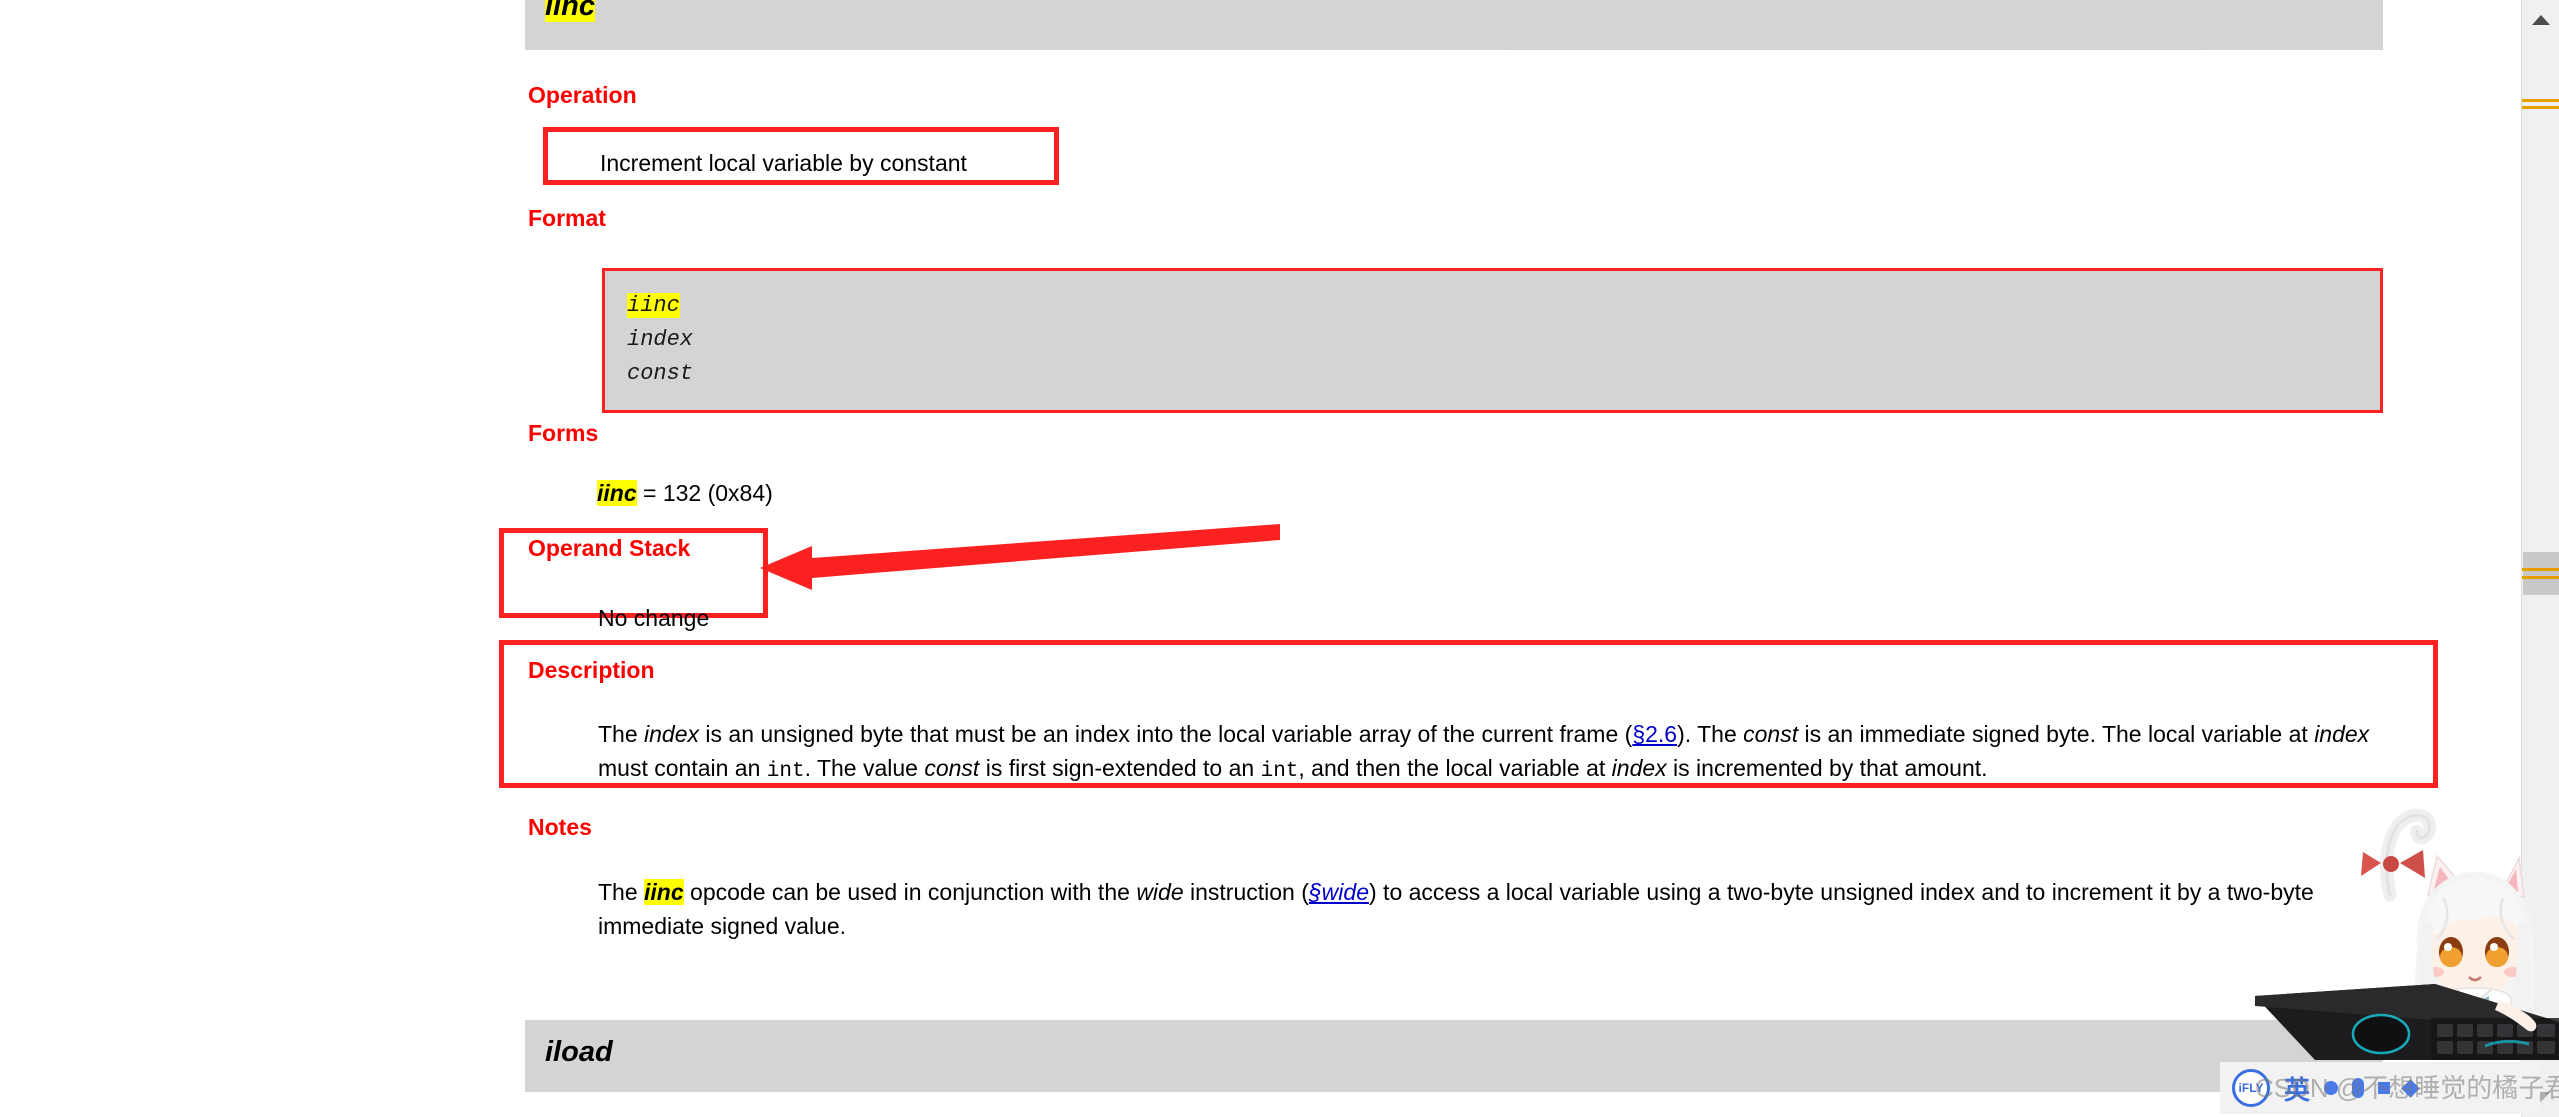 The height and width of the screenshot is (1117, 2559). What do you see at coordinates (2407, 934) in the screenshot?
I see `desktop-mascot-character` at bounding box center [2407, 934].